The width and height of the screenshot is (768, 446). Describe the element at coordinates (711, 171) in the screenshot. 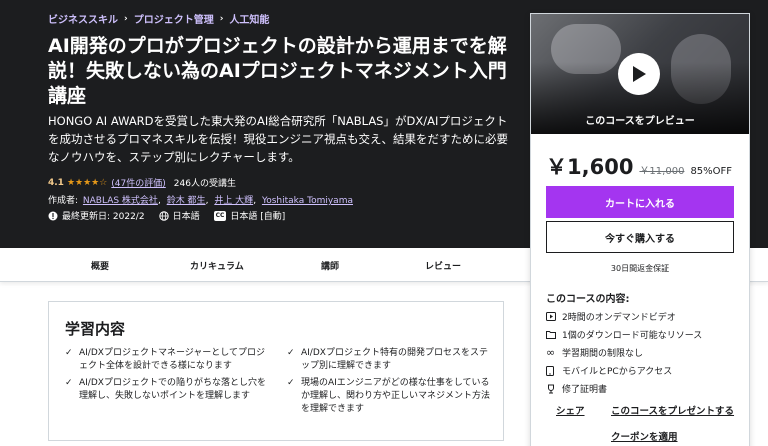

I see `discount-badge: 85%OFF` at that location.